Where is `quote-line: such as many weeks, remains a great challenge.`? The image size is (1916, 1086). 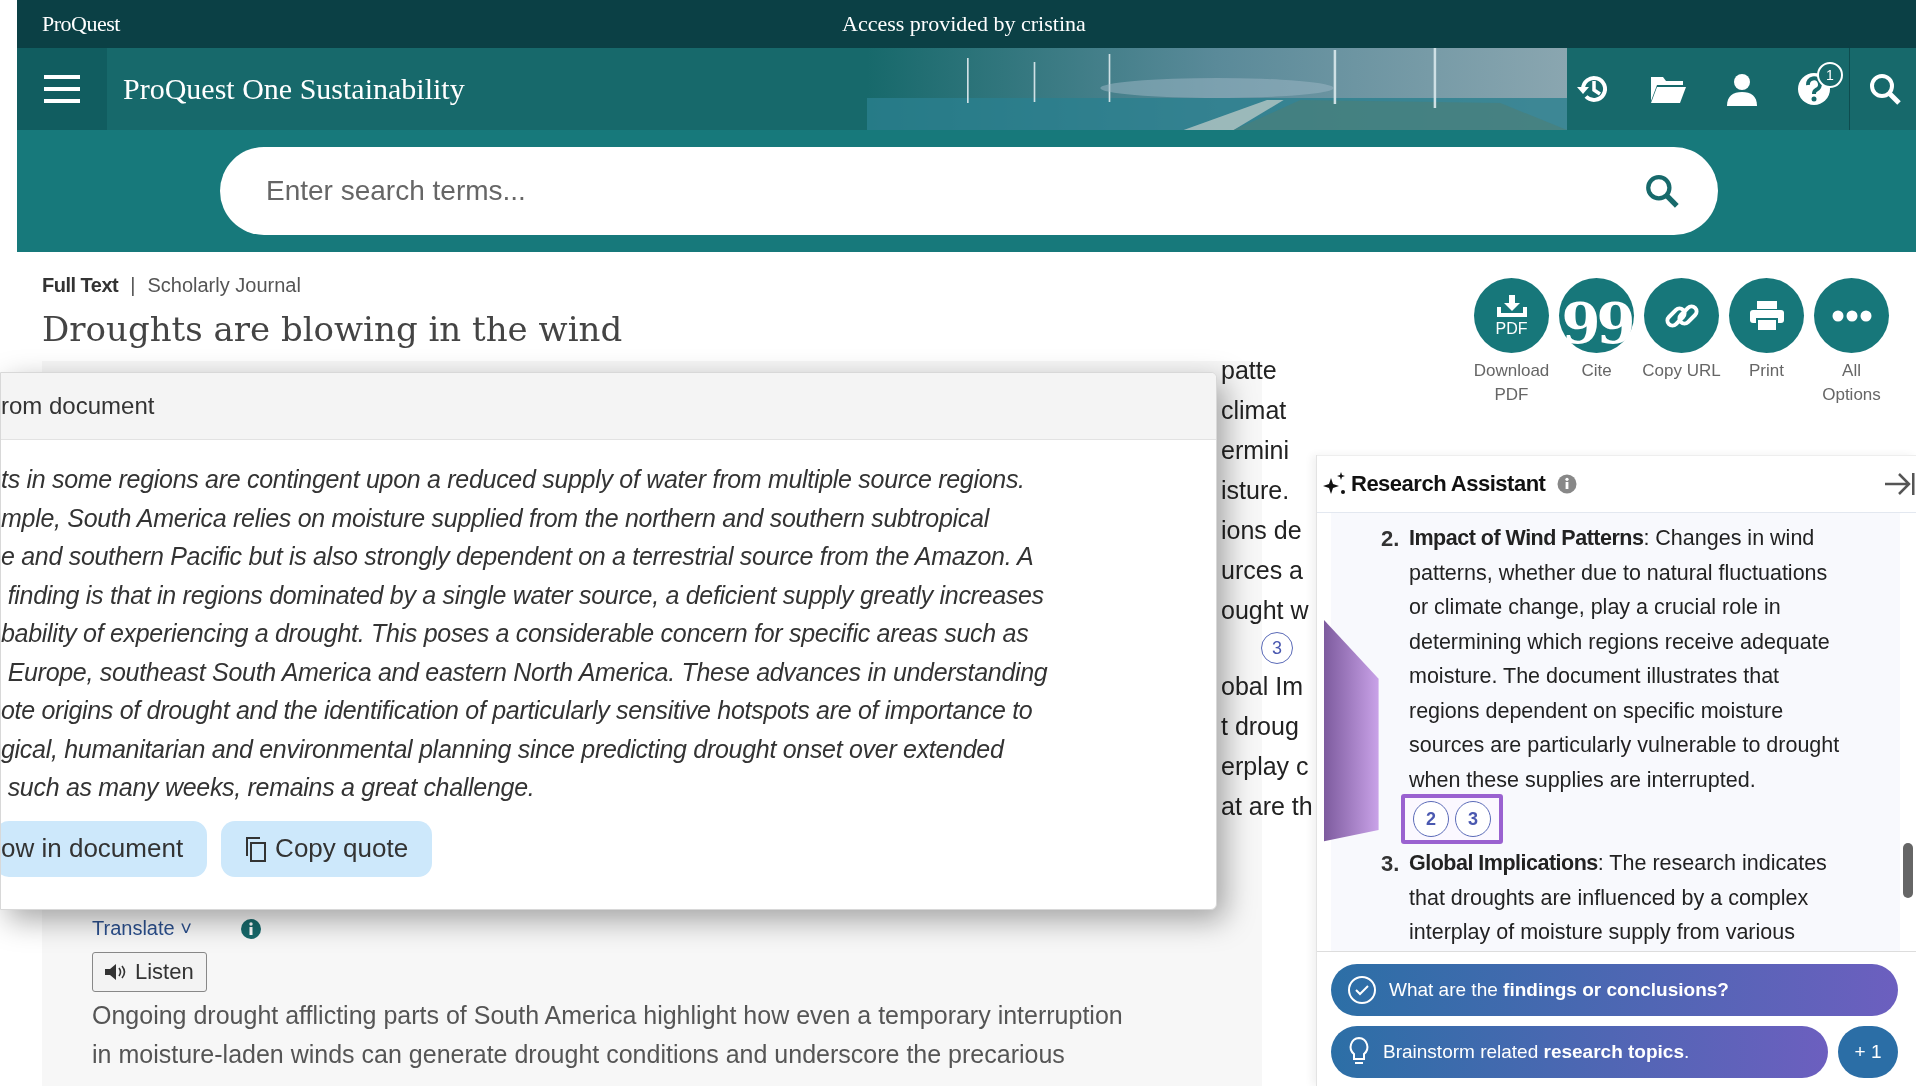
quote-line: such as many weeks, remains a great challenge. is located at coordinates (271, 787).